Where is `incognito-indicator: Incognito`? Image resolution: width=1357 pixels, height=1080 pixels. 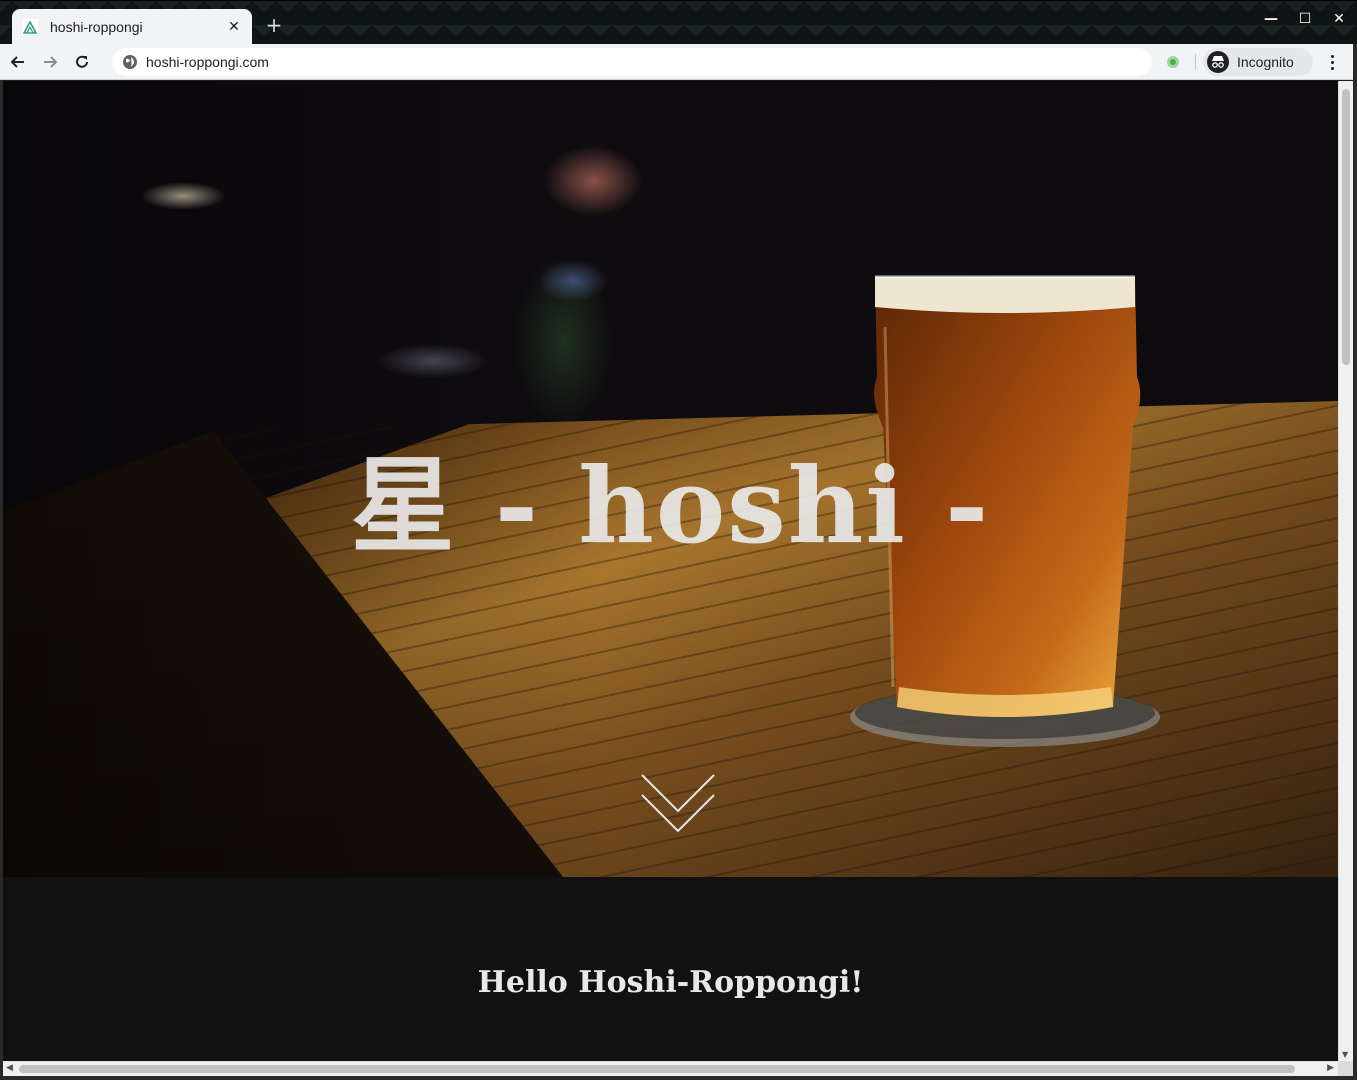
incognito-indicator: Incognito is located at coordinates (1258, 62).